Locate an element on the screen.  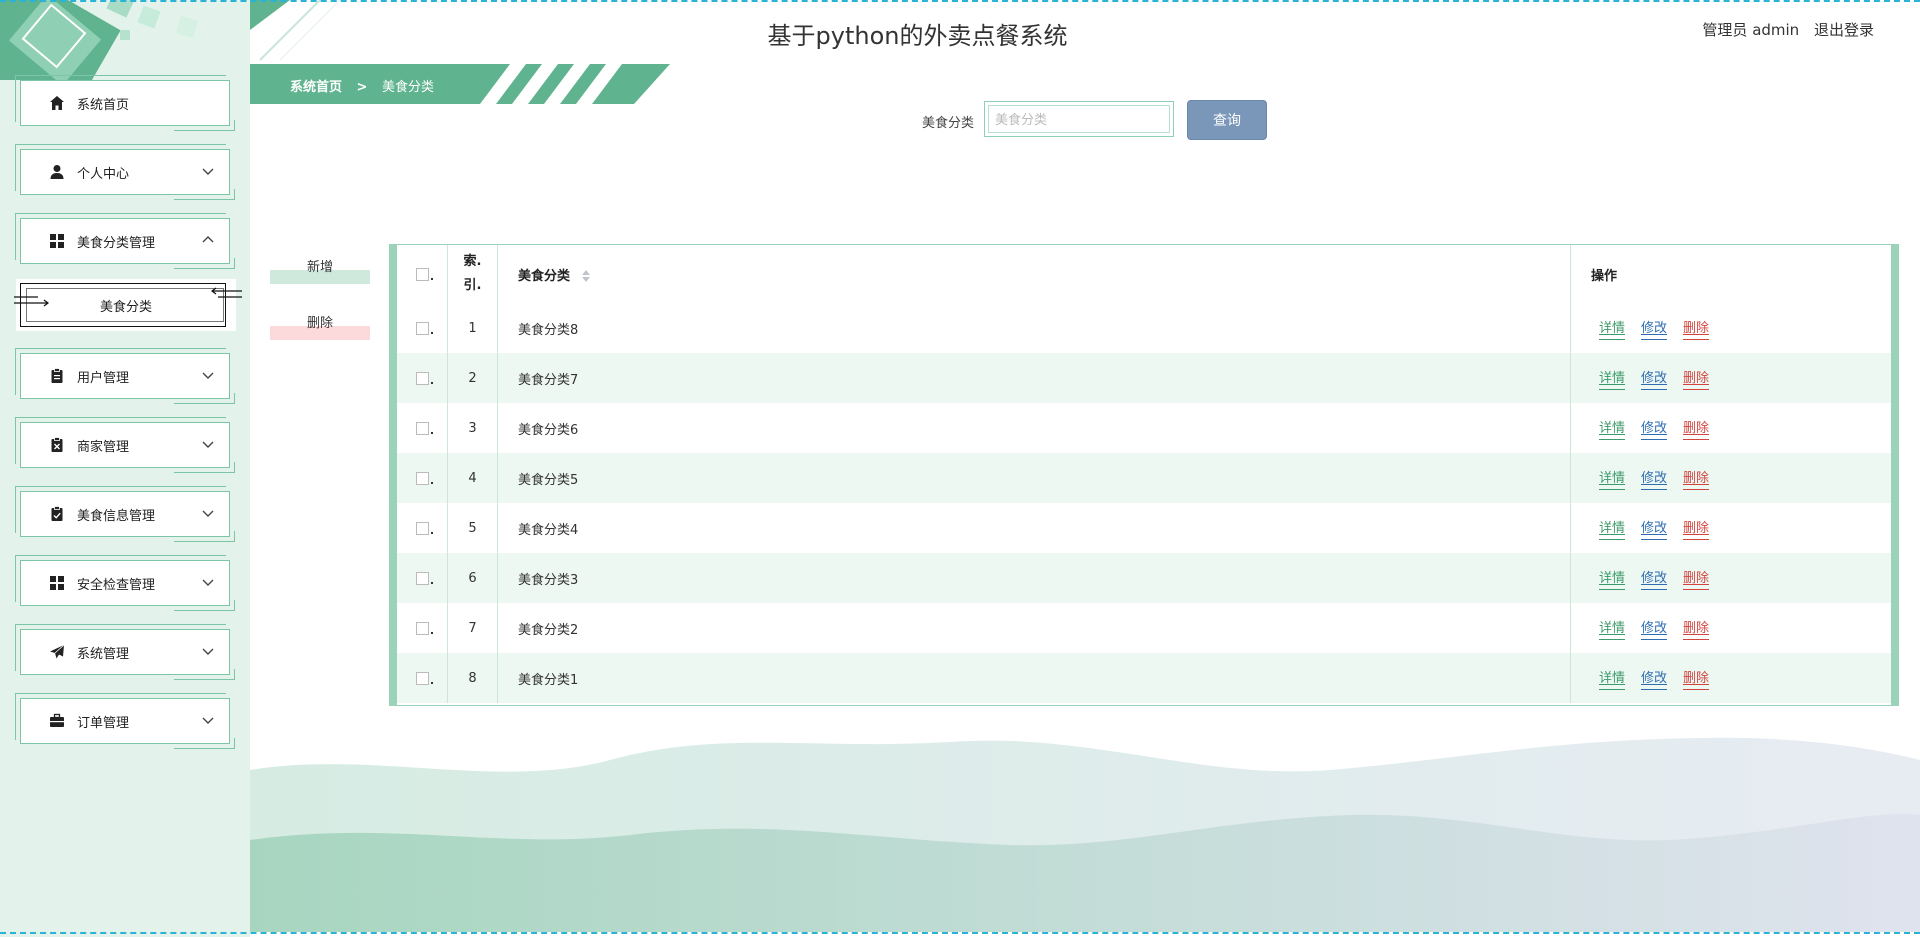
sidebar-item-label: 订单管理 is located at coordinates (103, 723).